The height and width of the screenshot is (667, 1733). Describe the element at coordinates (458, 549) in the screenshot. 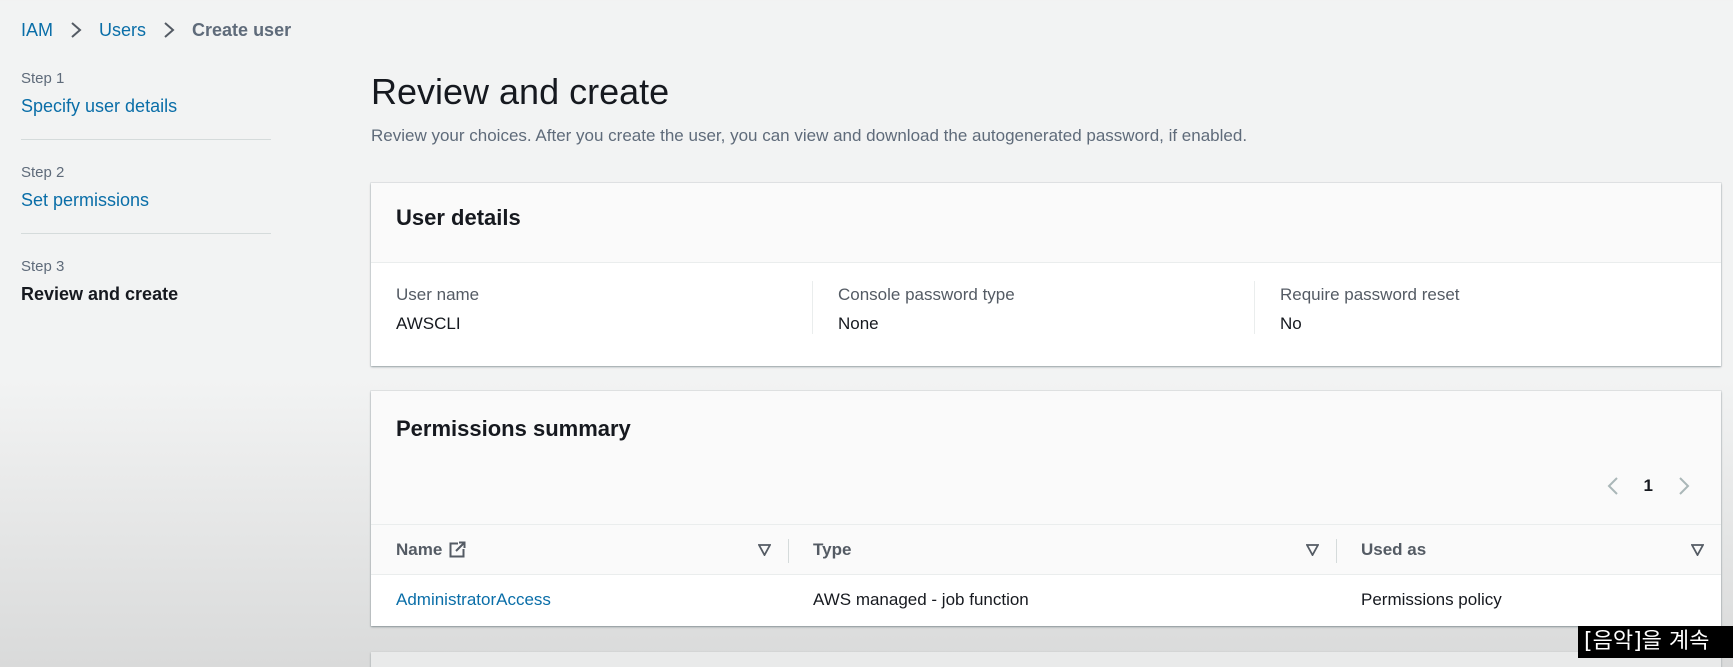

I see `external-link-icon` at that location.